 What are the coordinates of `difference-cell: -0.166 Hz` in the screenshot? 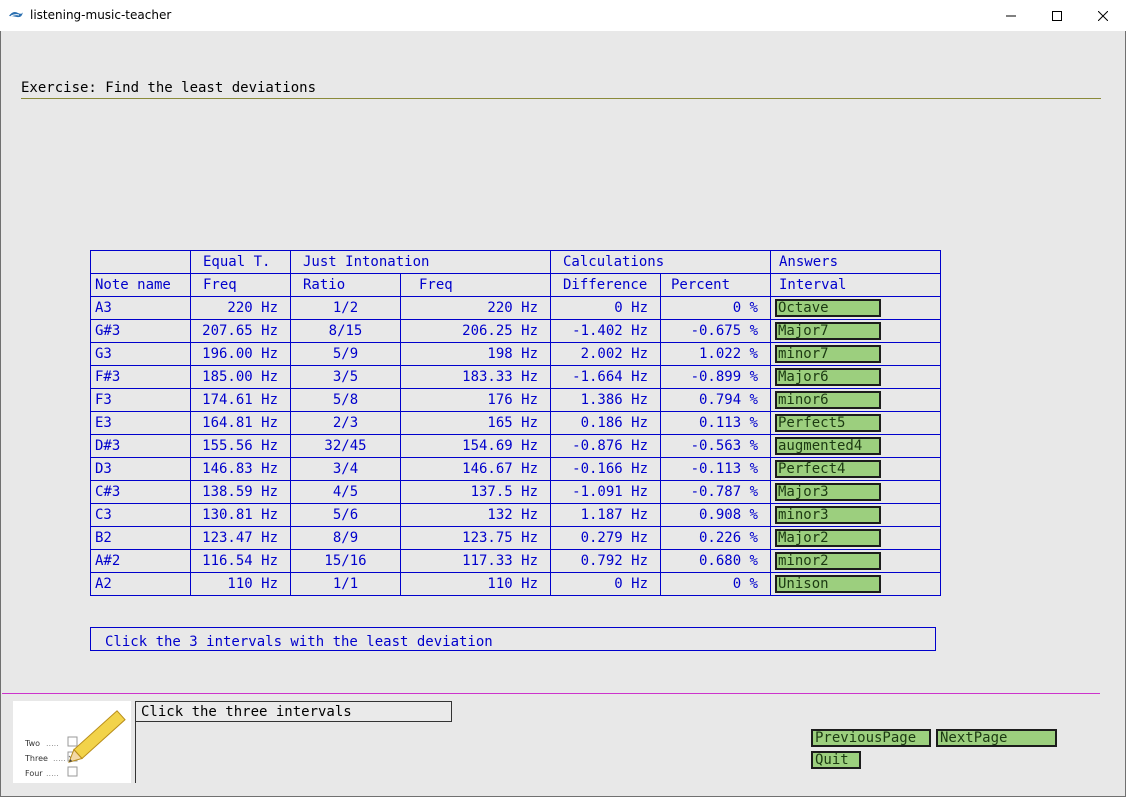 It's located at (605, 469).